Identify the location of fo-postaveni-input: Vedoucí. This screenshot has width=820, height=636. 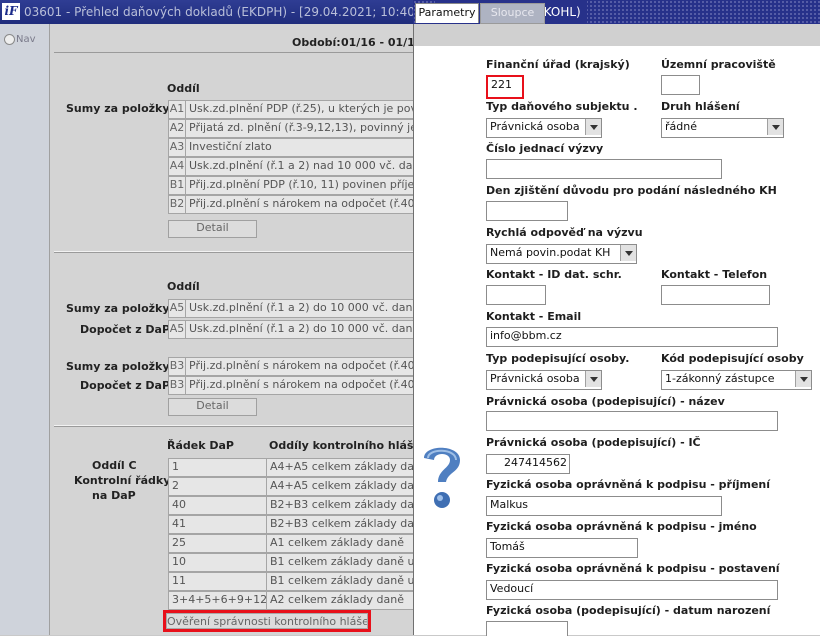
(632, 590).